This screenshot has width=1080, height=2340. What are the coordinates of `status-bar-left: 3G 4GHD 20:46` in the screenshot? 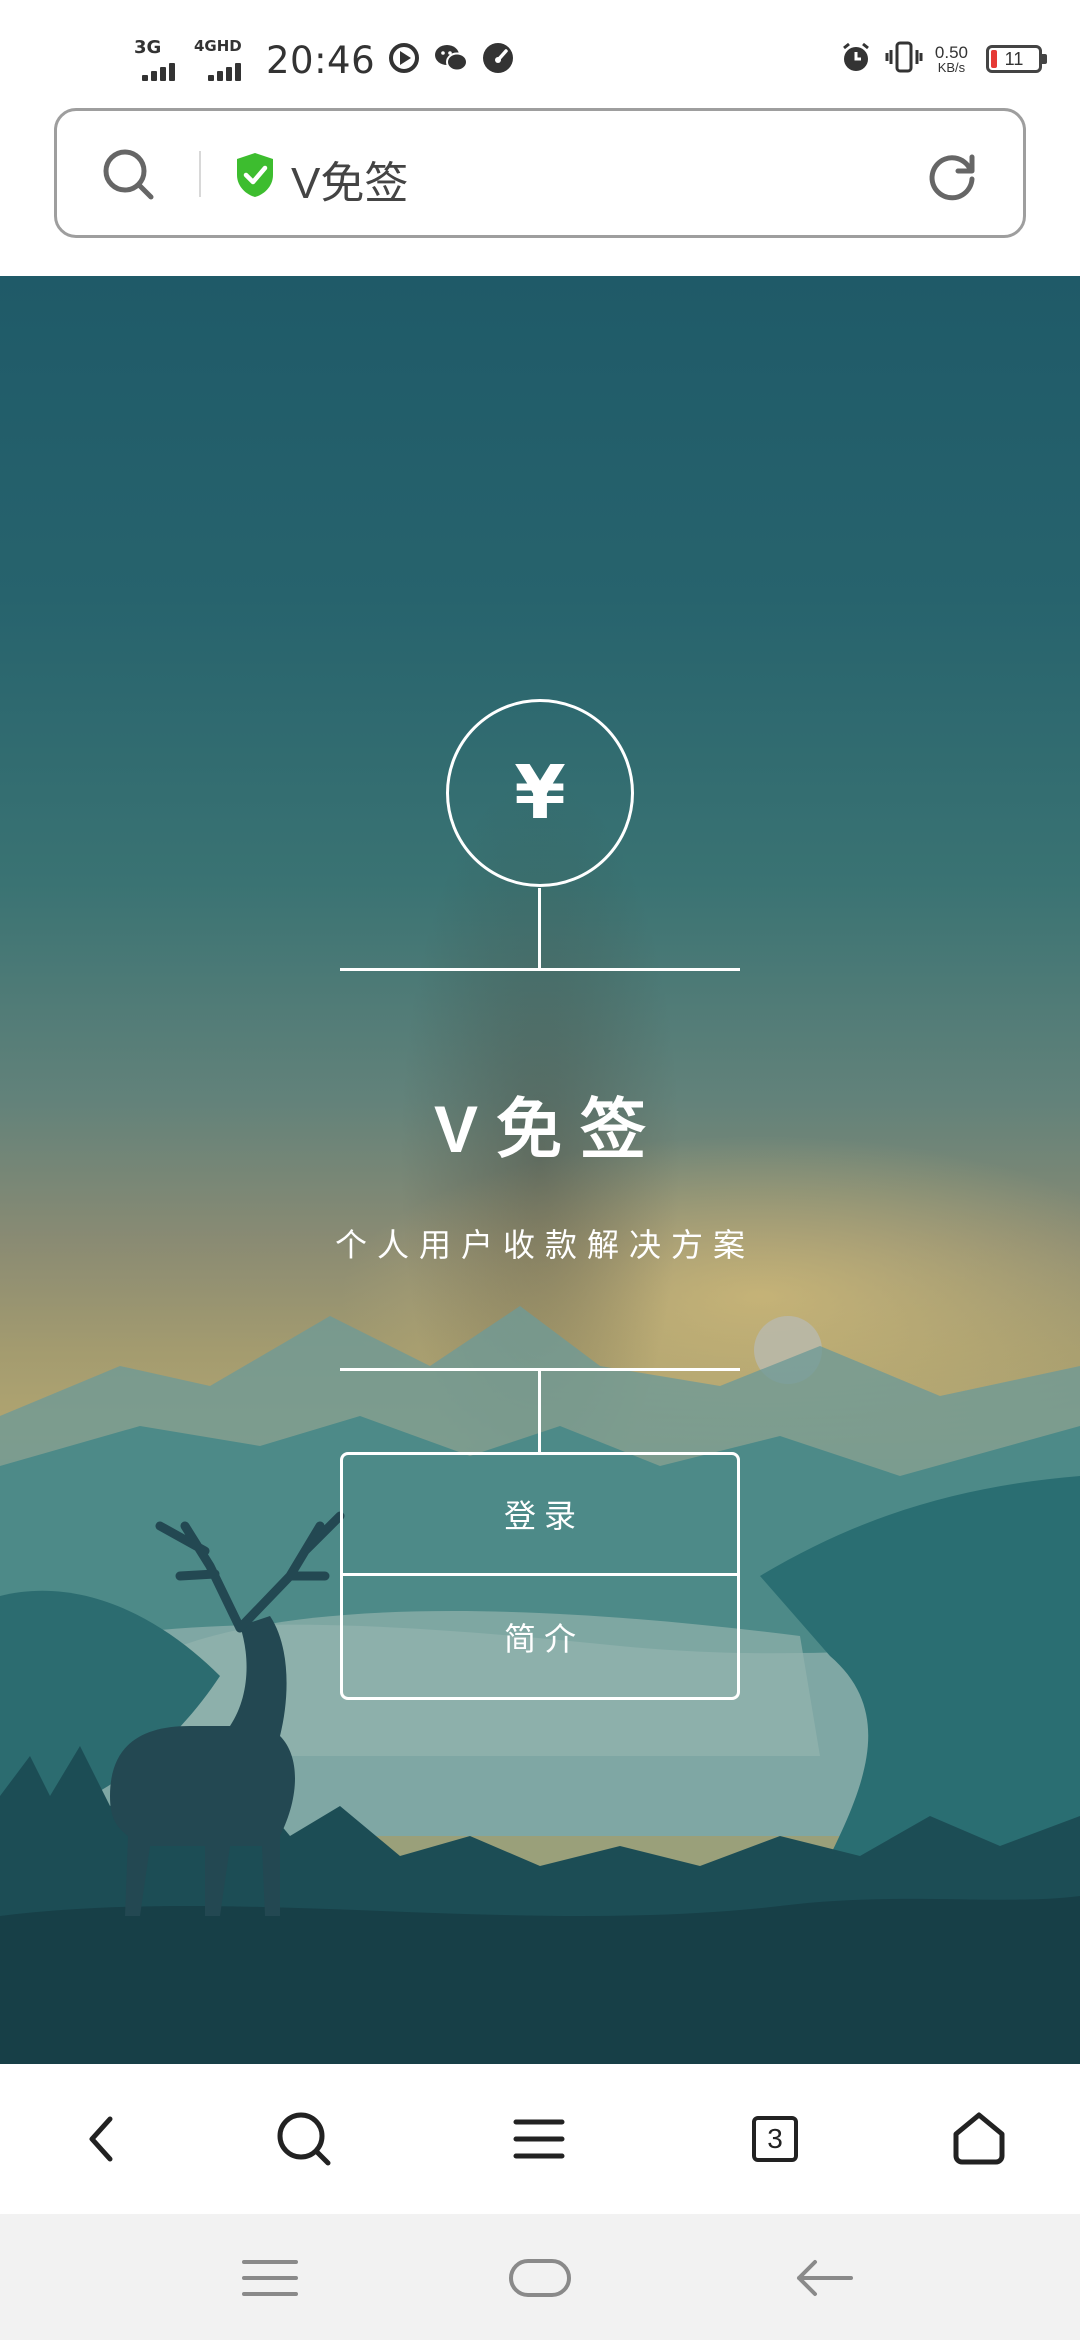 It's located at (324, 60).